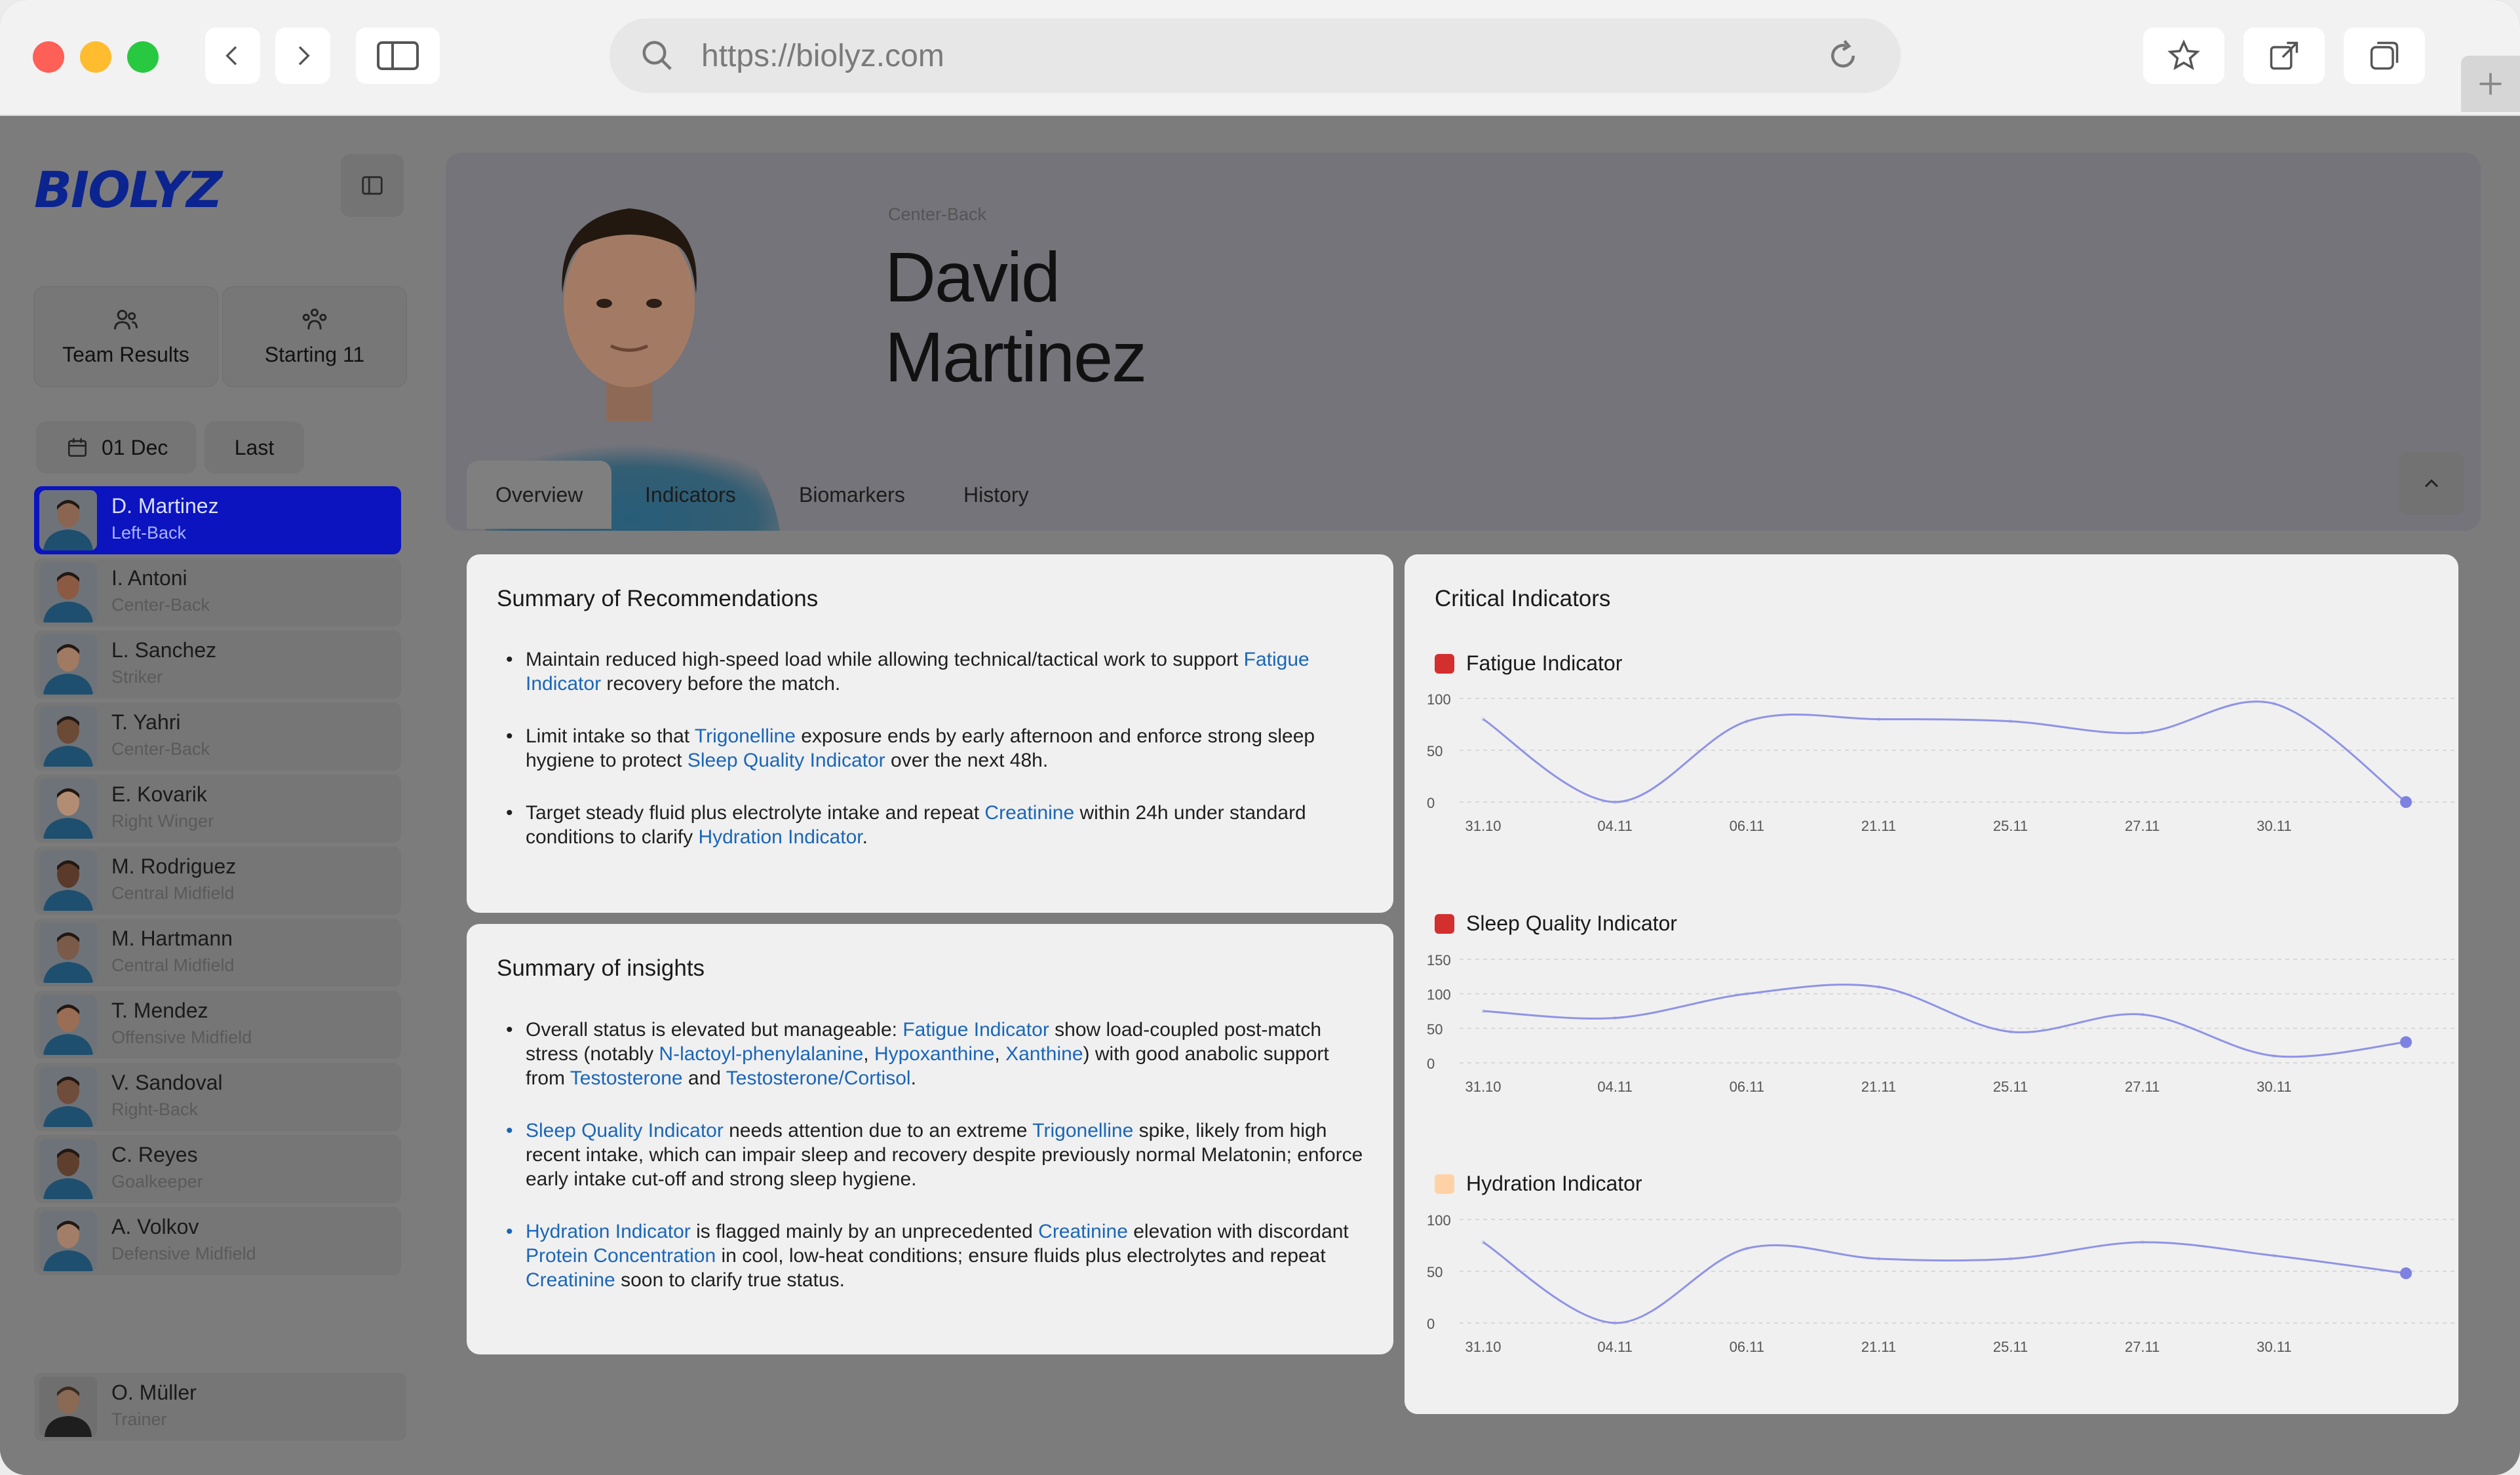  Describe the element at coordinates (934, 1054) in the screenshot. I see `hypoxanthine-link: Hypoxanthine` at that location.